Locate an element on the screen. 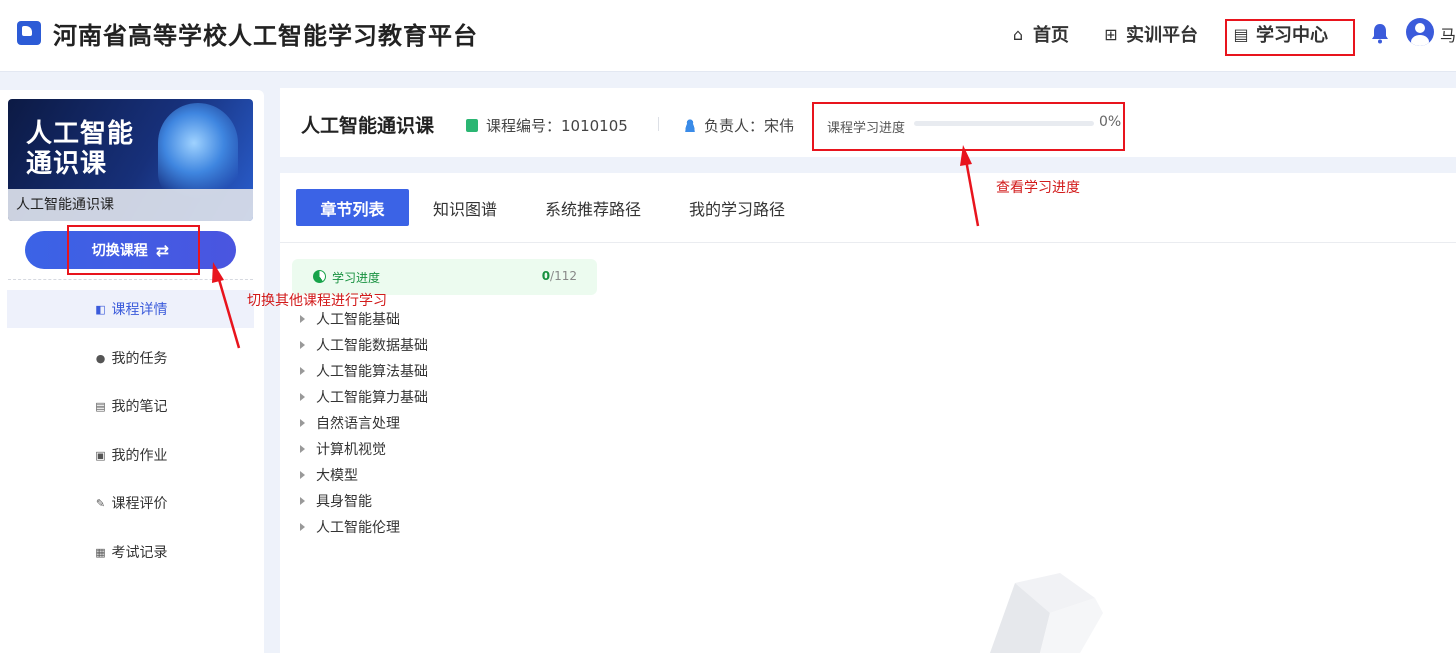  chapter-label: 人工智能算法基础 is located at coordinates (372, 372).